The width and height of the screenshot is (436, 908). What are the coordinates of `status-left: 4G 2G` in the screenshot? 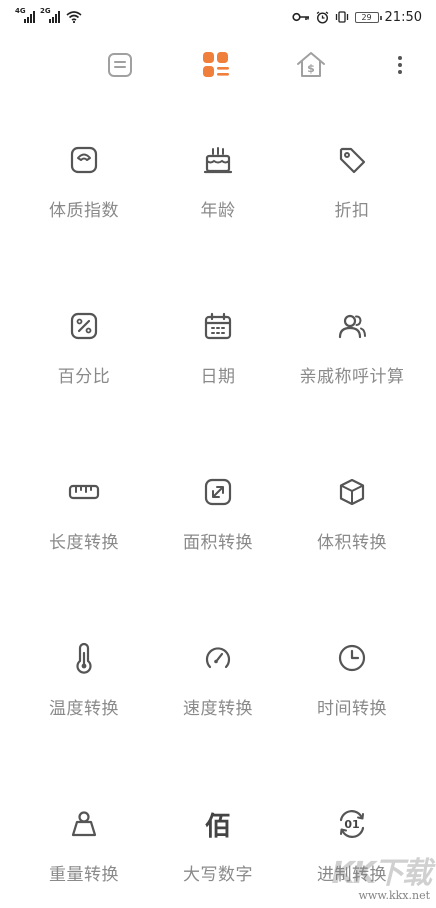 It's located at (48, 15).